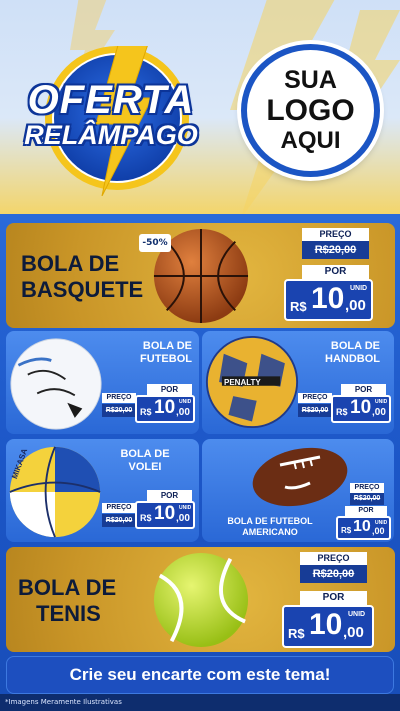 The width and height of the screenshot is (400, 711). I want to click on logo-line1: SUA, so click(310, 80).